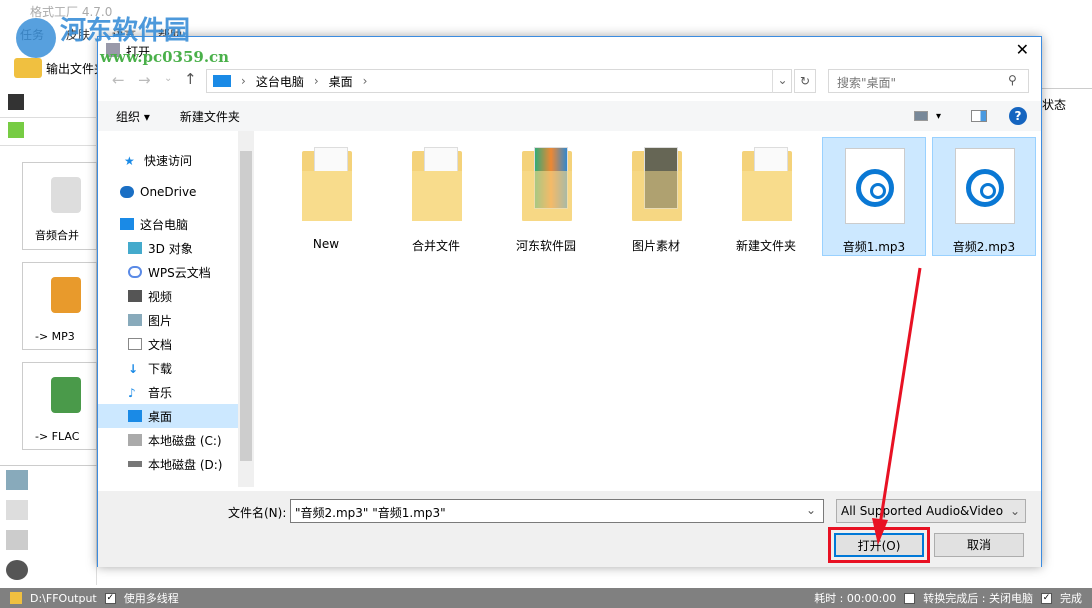 This screenshot has width=1092, height=608. I want to click on close-icon: ✕, so click(1022, 49).